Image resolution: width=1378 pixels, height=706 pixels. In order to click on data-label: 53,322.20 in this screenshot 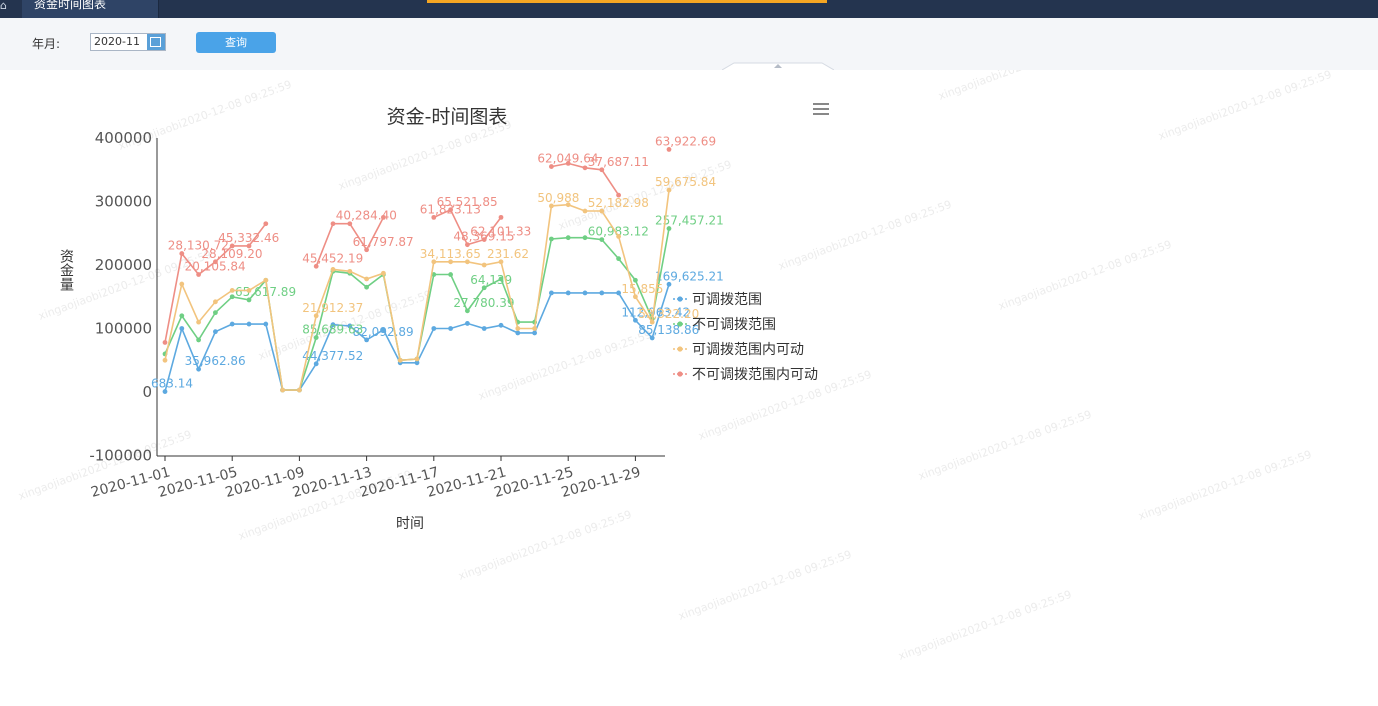, I will do `click(668, 314)`.